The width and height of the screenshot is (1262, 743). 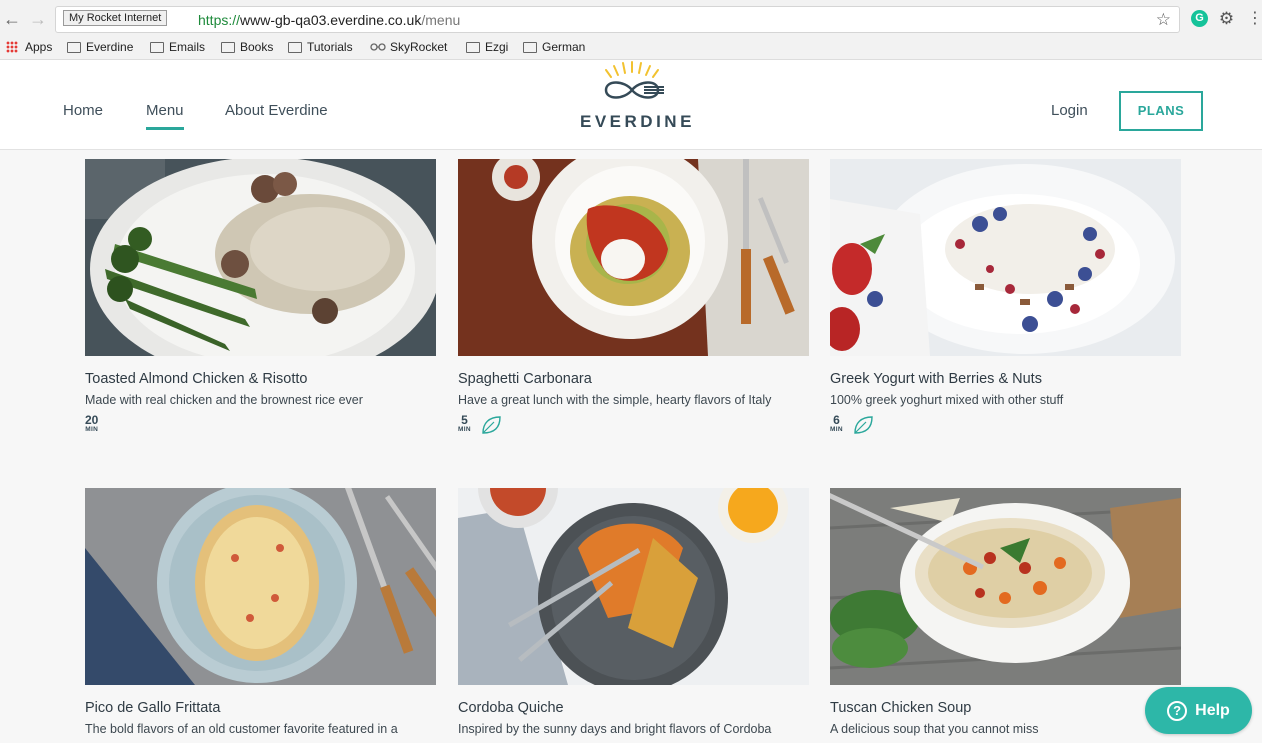 What do you see at coordinates (12, 47) in the screenshot?
I see `apps-grid-icon` at bounding box center [12, 47].